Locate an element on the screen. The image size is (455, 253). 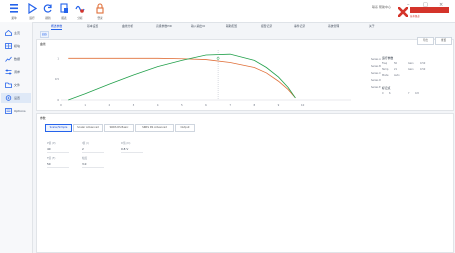
params-panel-title: 参数 is located at coordinates (43, 118).